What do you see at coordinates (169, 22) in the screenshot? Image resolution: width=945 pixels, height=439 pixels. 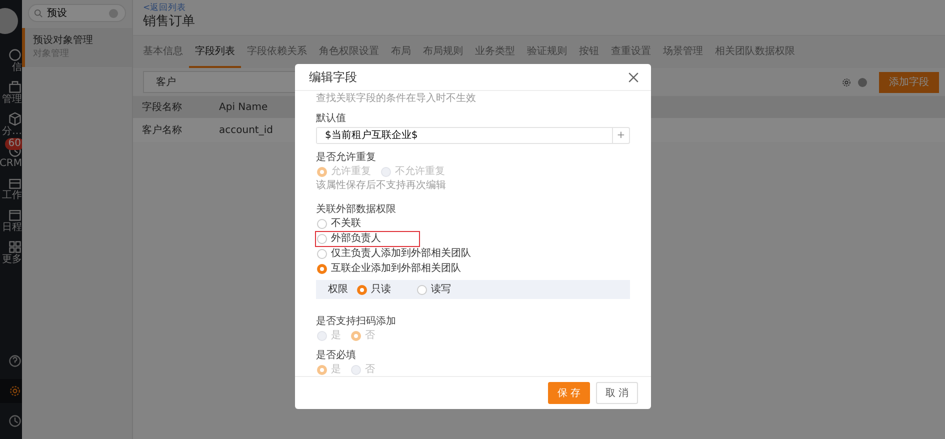 I see `page-title: 销售订单` at bounding box center [169, 22].